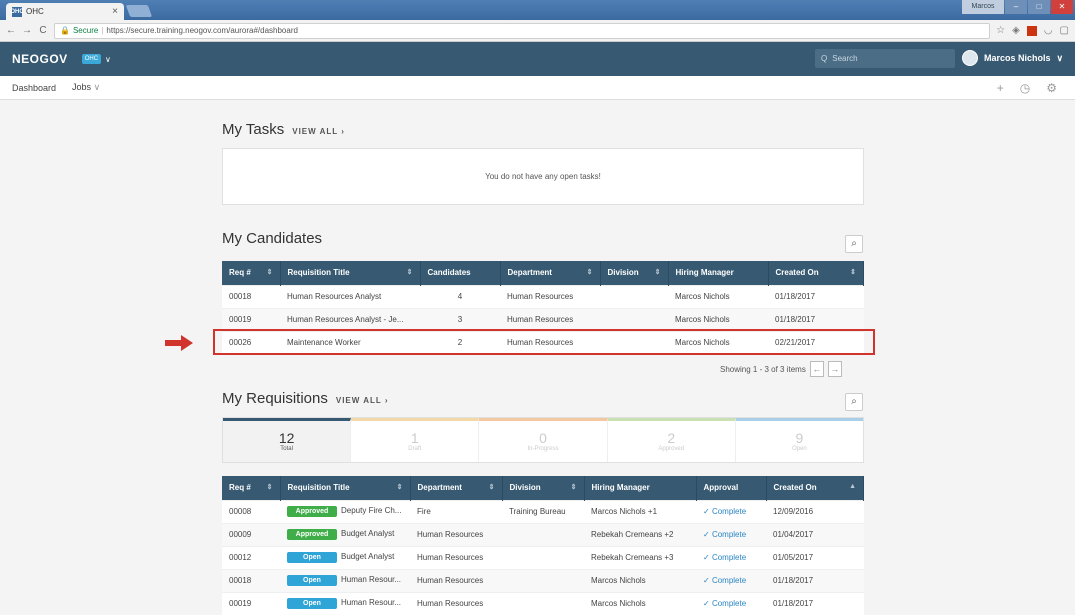 Image resolution: width=1075 pixels, height=615 pixels. I want to click on brand-logo: NEOGOV, so click(40, 59).